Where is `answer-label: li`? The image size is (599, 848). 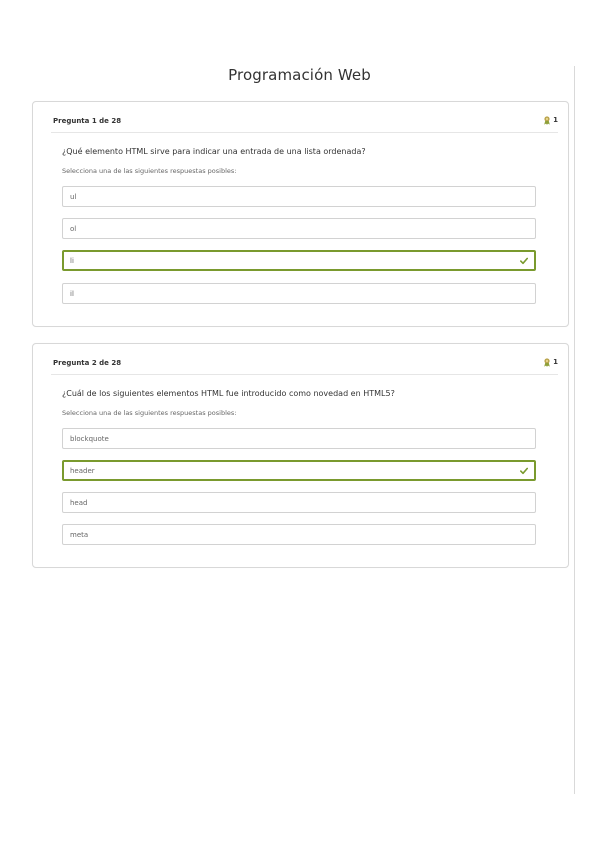 answer-label: li is located at coordinates (72, 260).